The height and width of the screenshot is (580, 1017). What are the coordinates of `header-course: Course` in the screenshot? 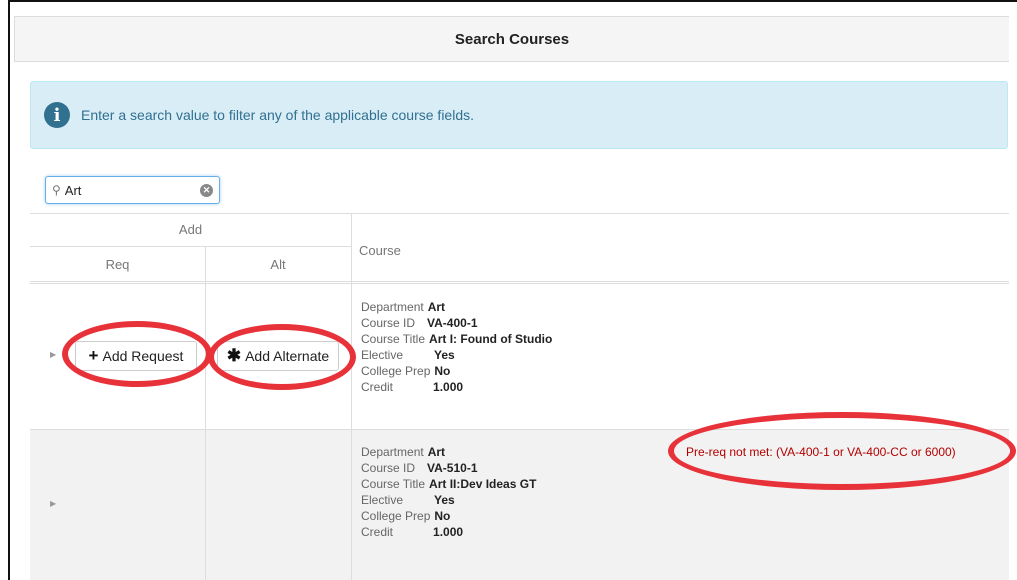 It's located at (380, 250).